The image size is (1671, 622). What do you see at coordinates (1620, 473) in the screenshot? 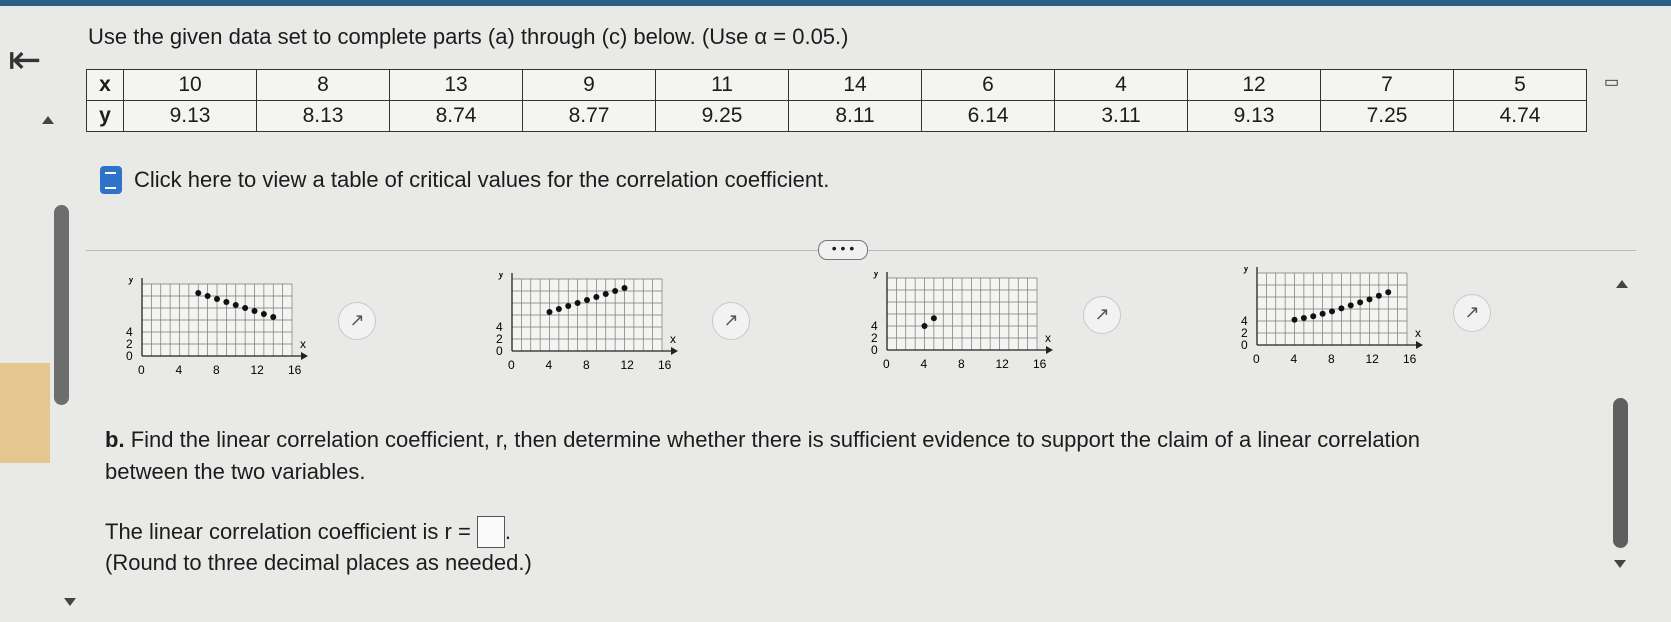
I see `right-scrollbar` at bounding box center [1620, 473].